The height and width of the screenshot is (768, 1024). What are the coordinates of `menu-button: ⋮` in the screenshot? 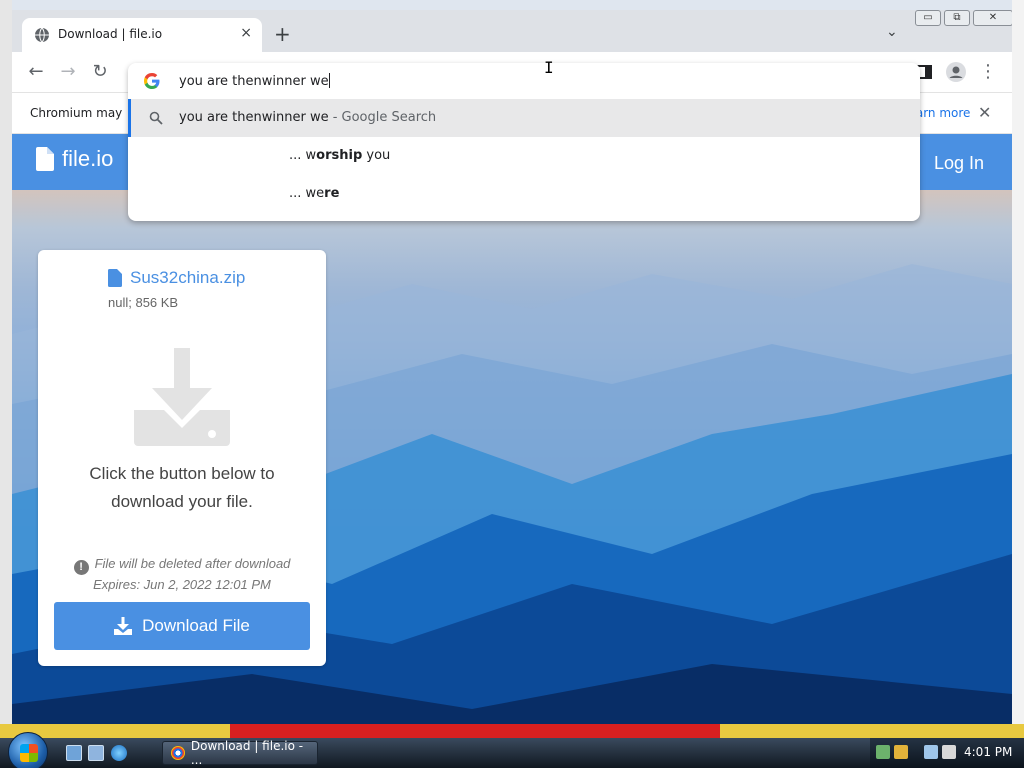 It's located at (988, 72).